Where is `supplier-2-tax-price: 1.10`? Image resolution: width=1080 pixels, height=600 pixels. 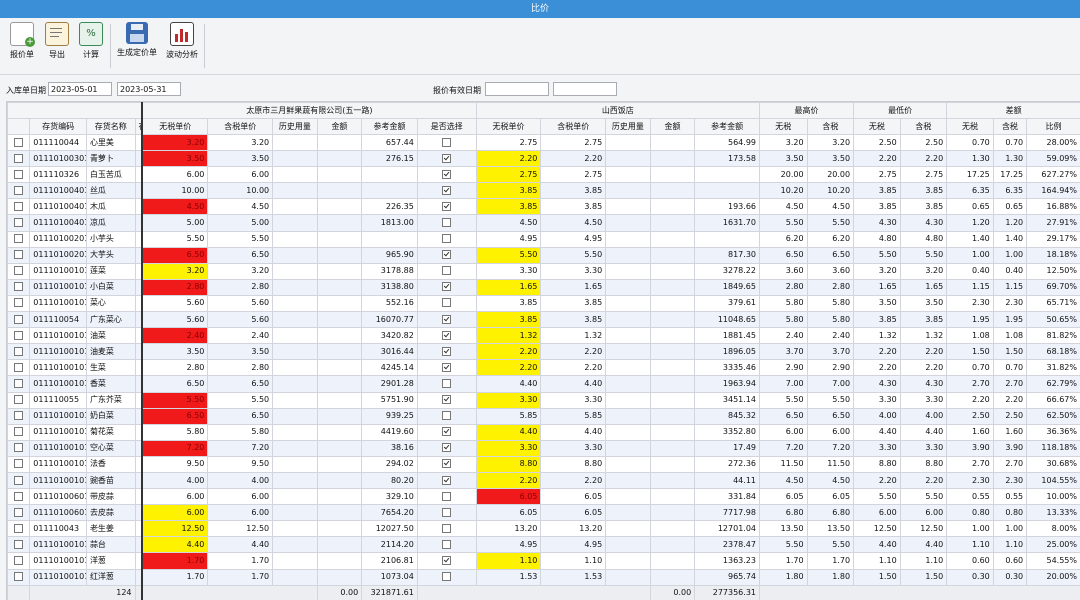 supplier-2-tax-price: 1.10 is located at coordinates (573, 561).